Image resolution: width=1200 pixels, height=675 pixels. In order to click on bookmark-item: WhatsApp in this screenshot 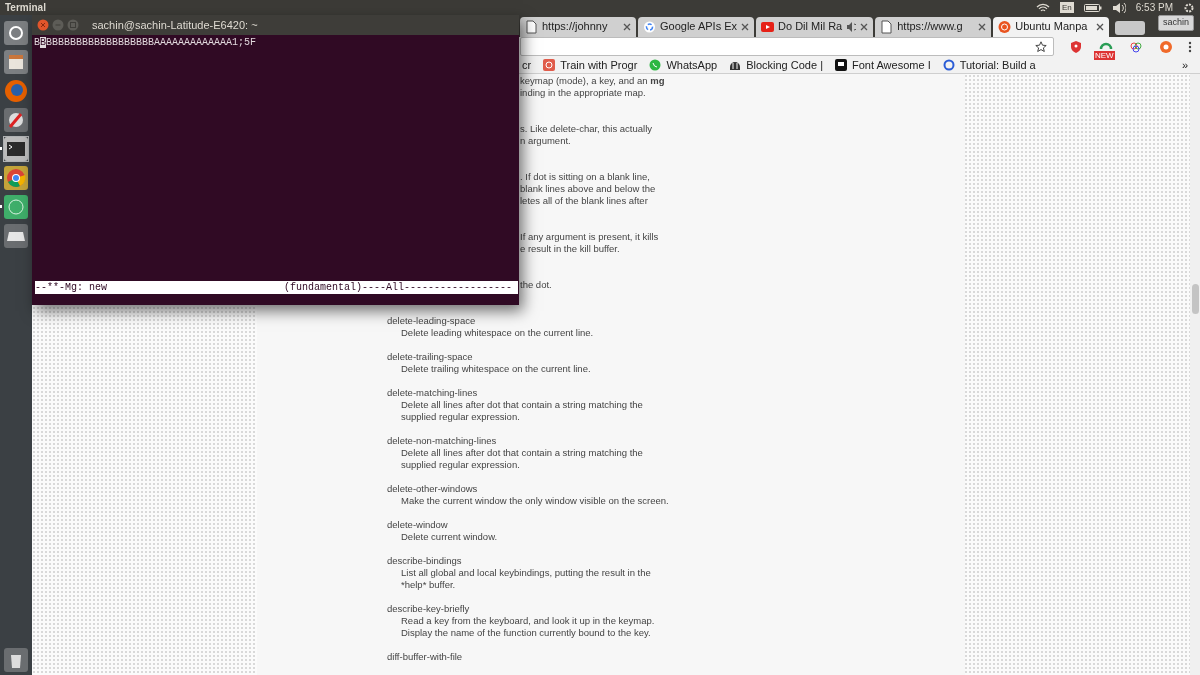, I will do `click(683, 64)`.